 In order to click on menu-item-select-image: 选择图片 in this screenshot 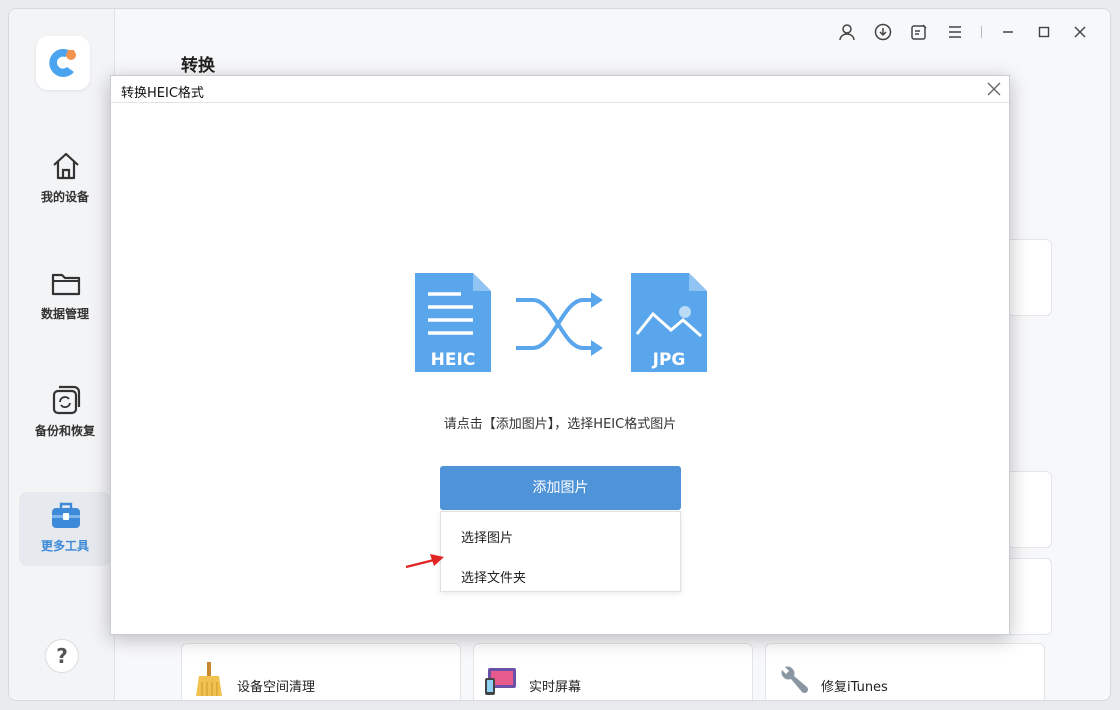, I will do `click(487, 536)`.